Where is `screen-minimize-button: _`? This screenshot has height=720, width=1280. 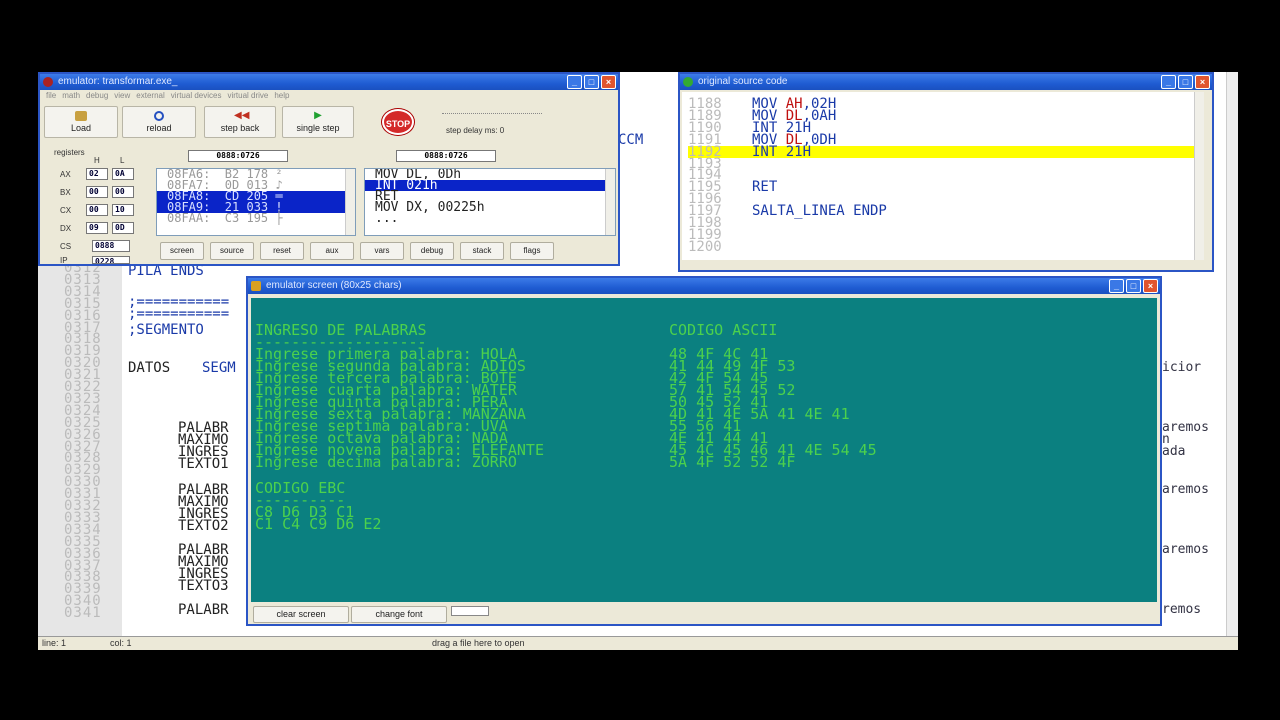
screen-minimize-button: _ is located at coordinates (1116, 286).